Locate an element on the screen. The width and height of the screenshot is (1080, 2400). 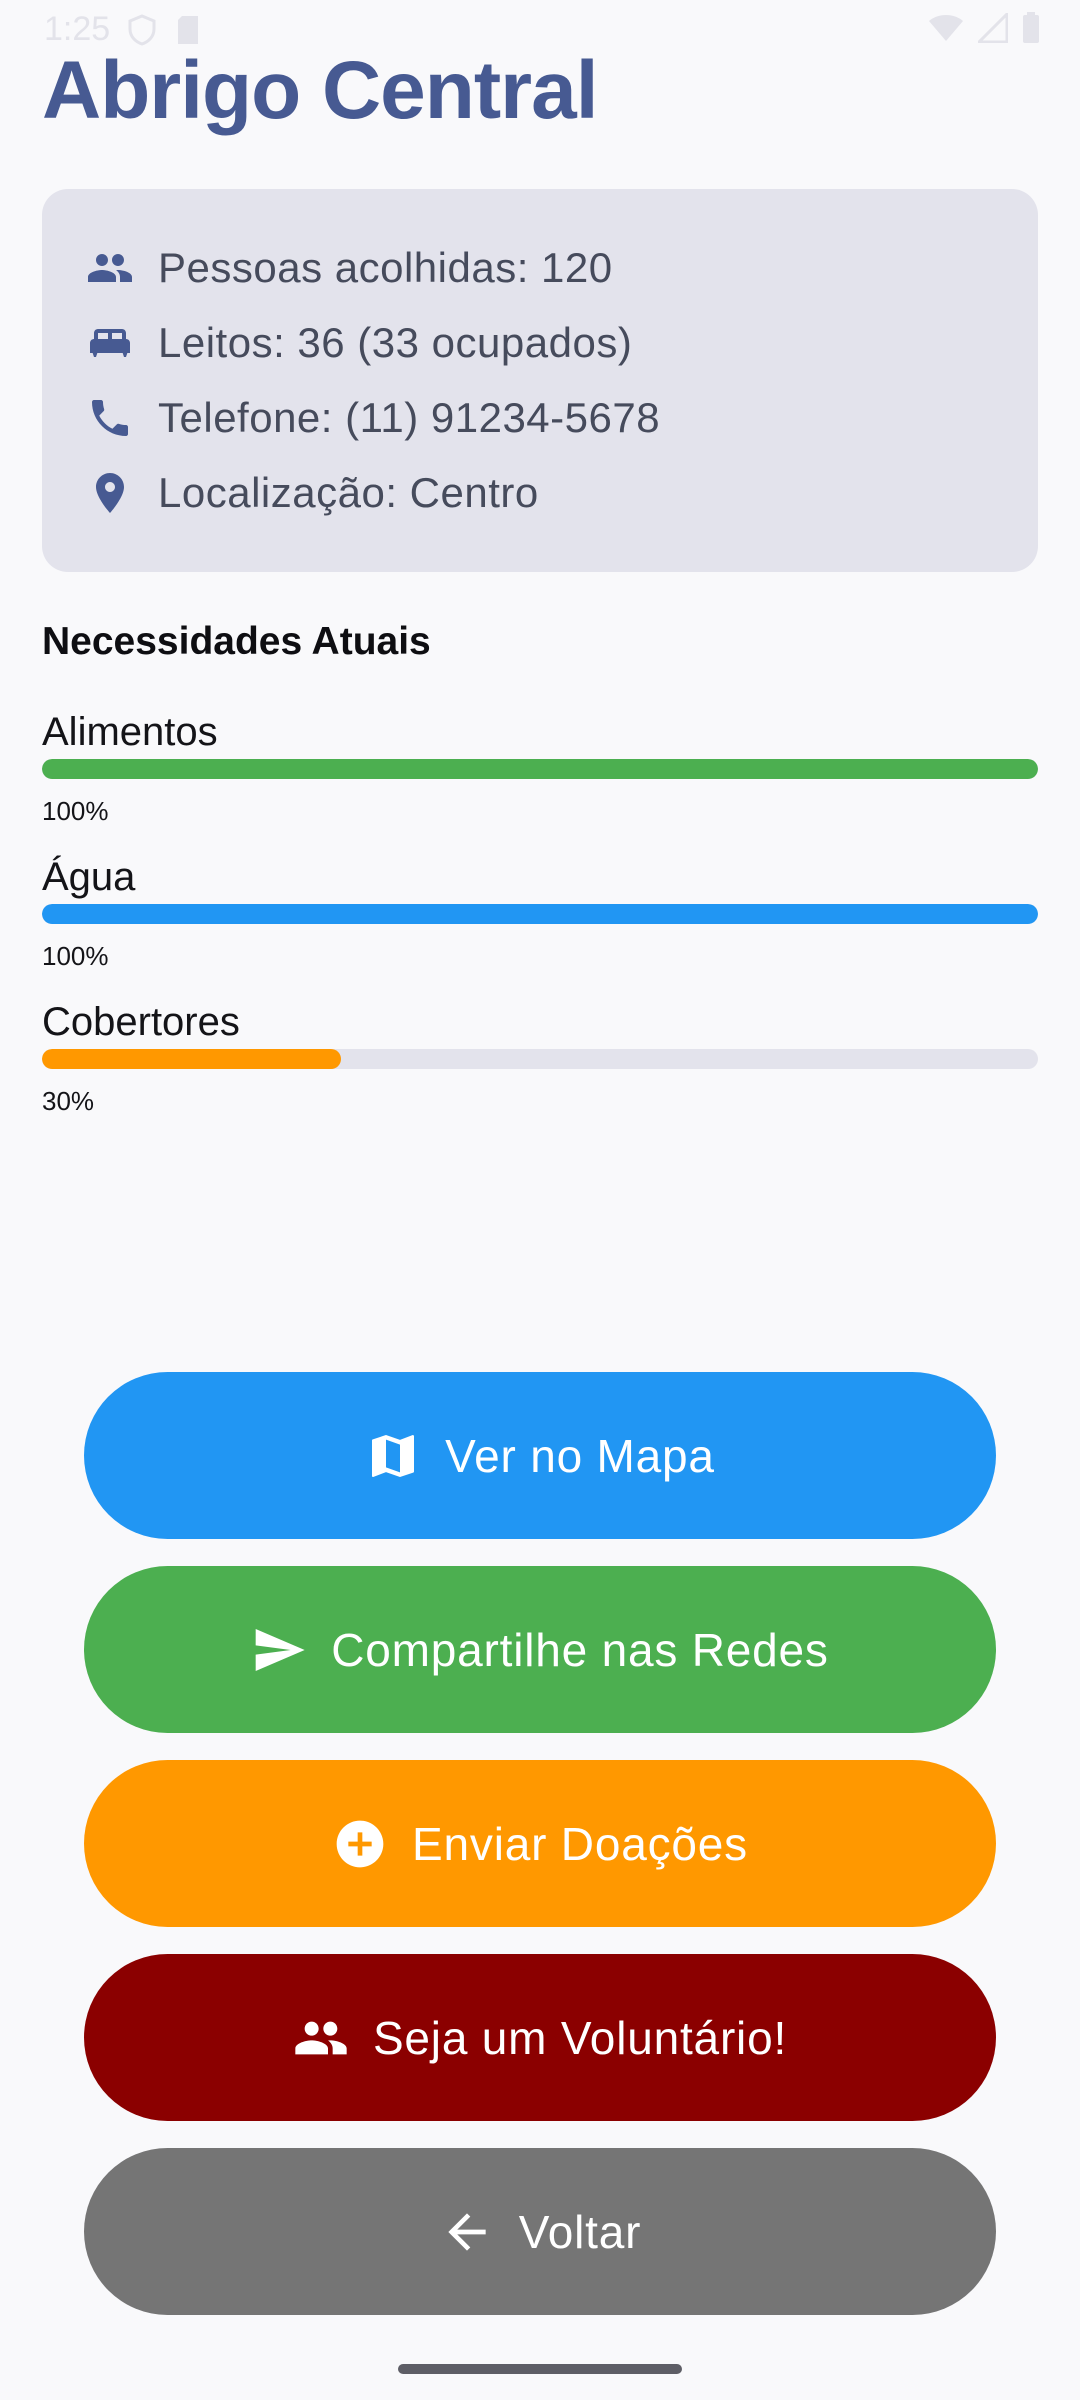
needs-section-title: Necessidades Atuais is located at coordinates (236, 641).